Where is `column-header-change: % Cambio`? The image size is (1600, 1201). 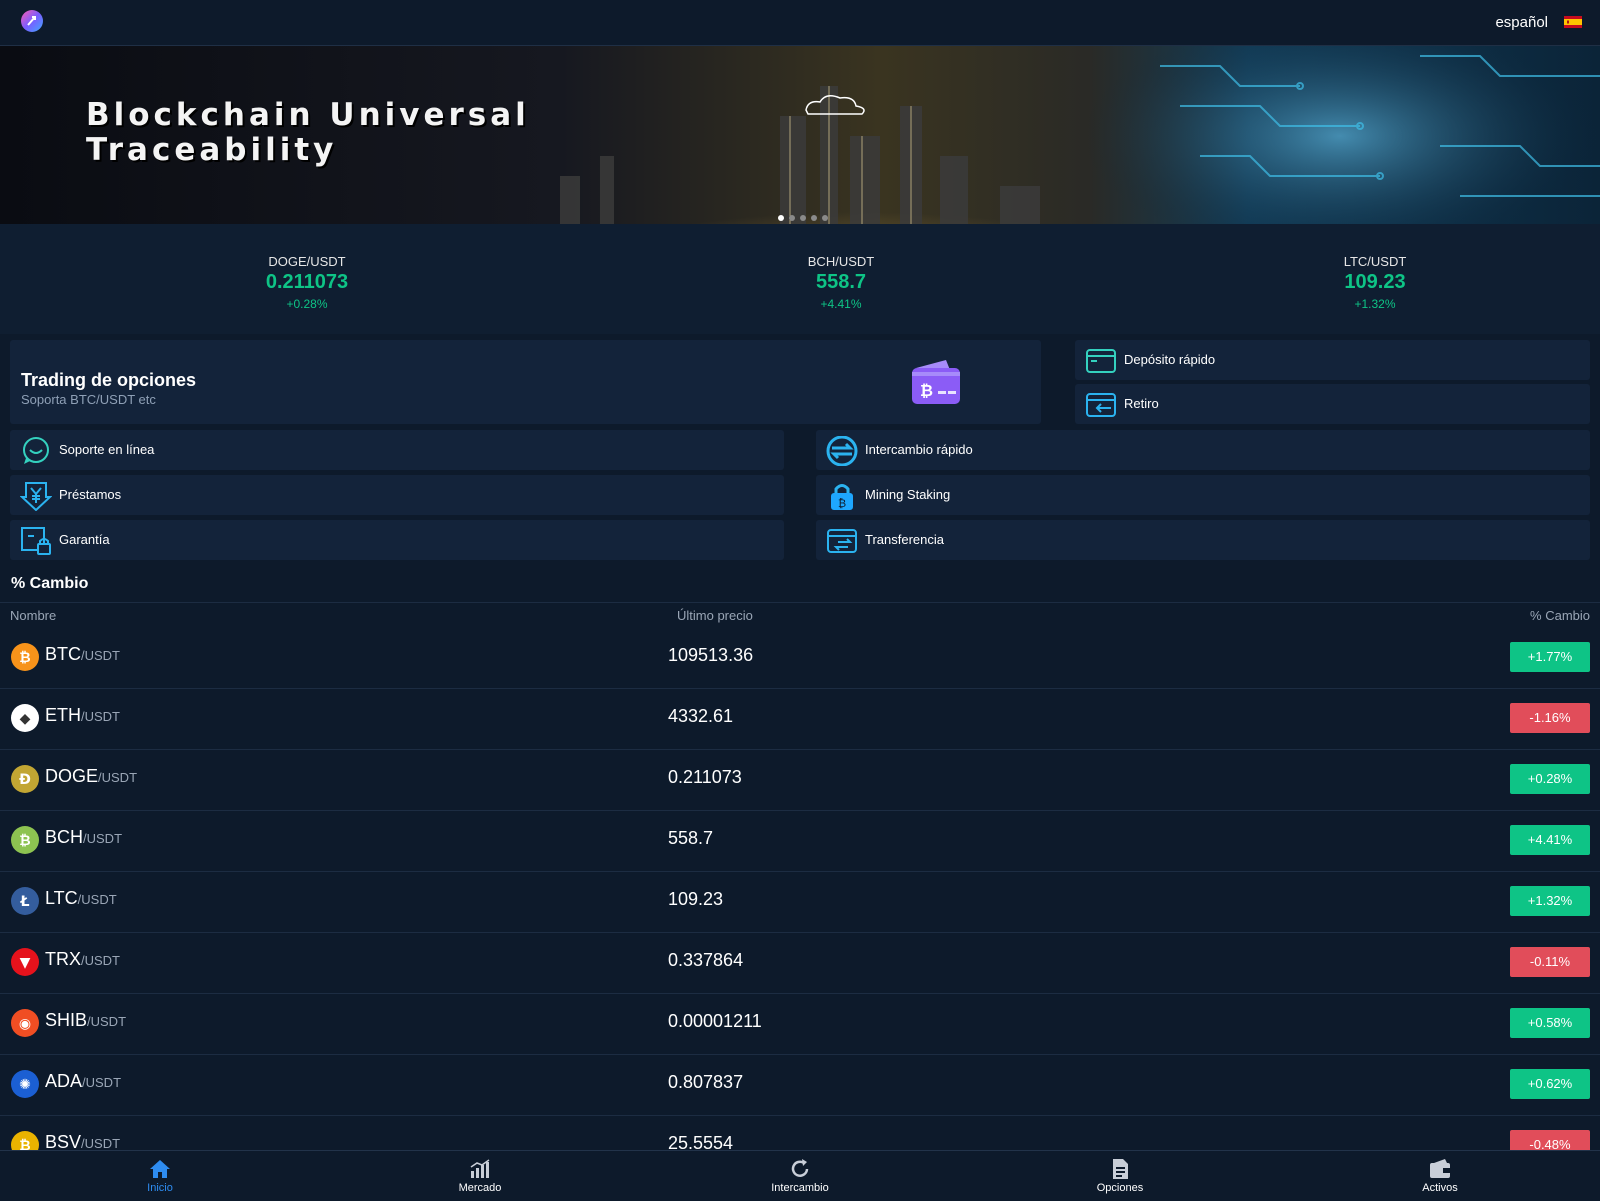
column-header-change: % Cambio is located at coordinates (1560, 615).